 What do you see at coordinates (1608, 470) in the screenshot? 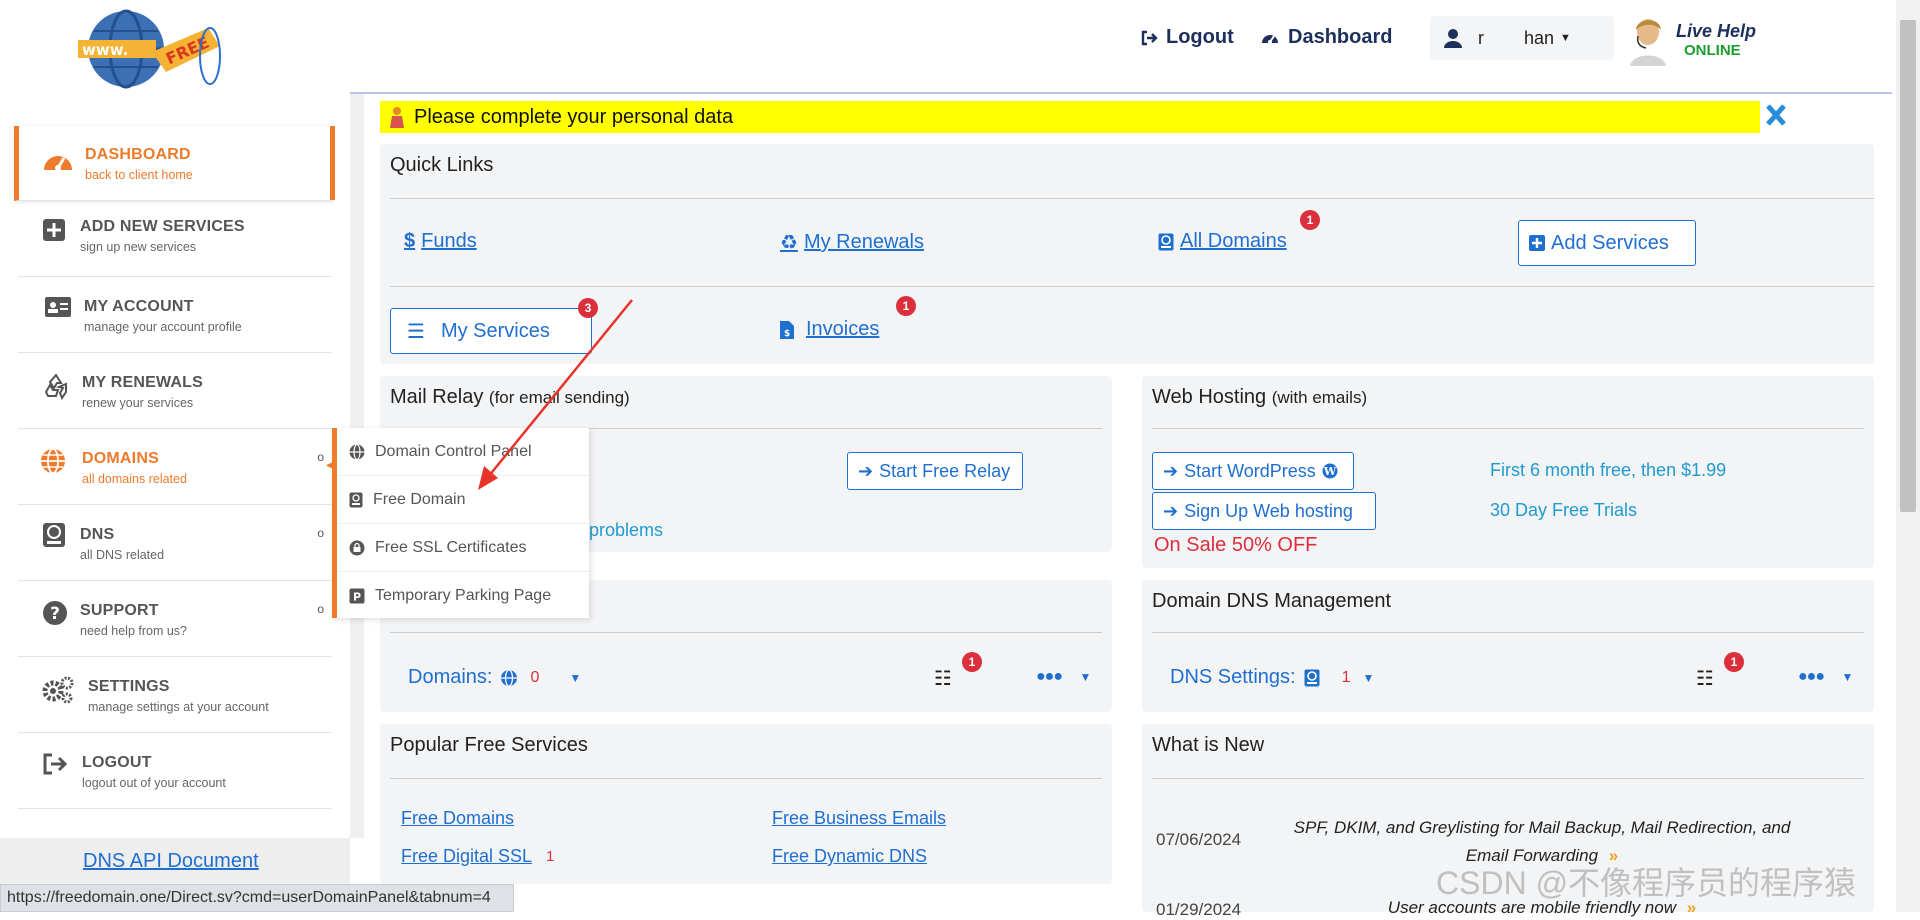
I see `promo-first-6-months: First 6 month free, then $1.99` at bounding box center [1608, 470].